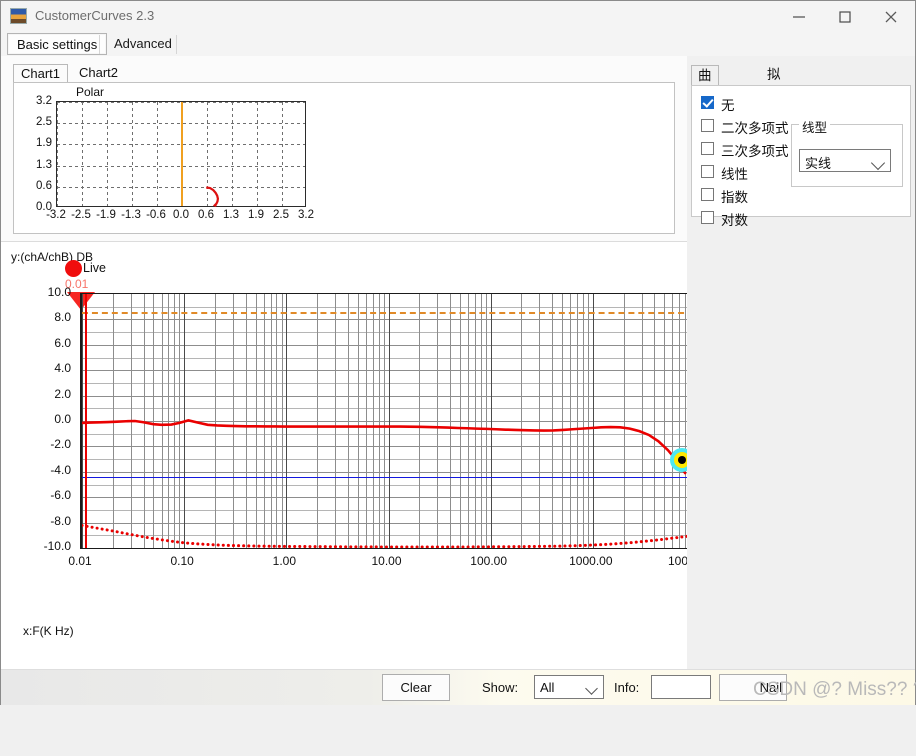  What do you see at coordinates (62, 393) in the screenshot?
I see `bode-y-tick: 2.0` at bounding box center [62, 393].